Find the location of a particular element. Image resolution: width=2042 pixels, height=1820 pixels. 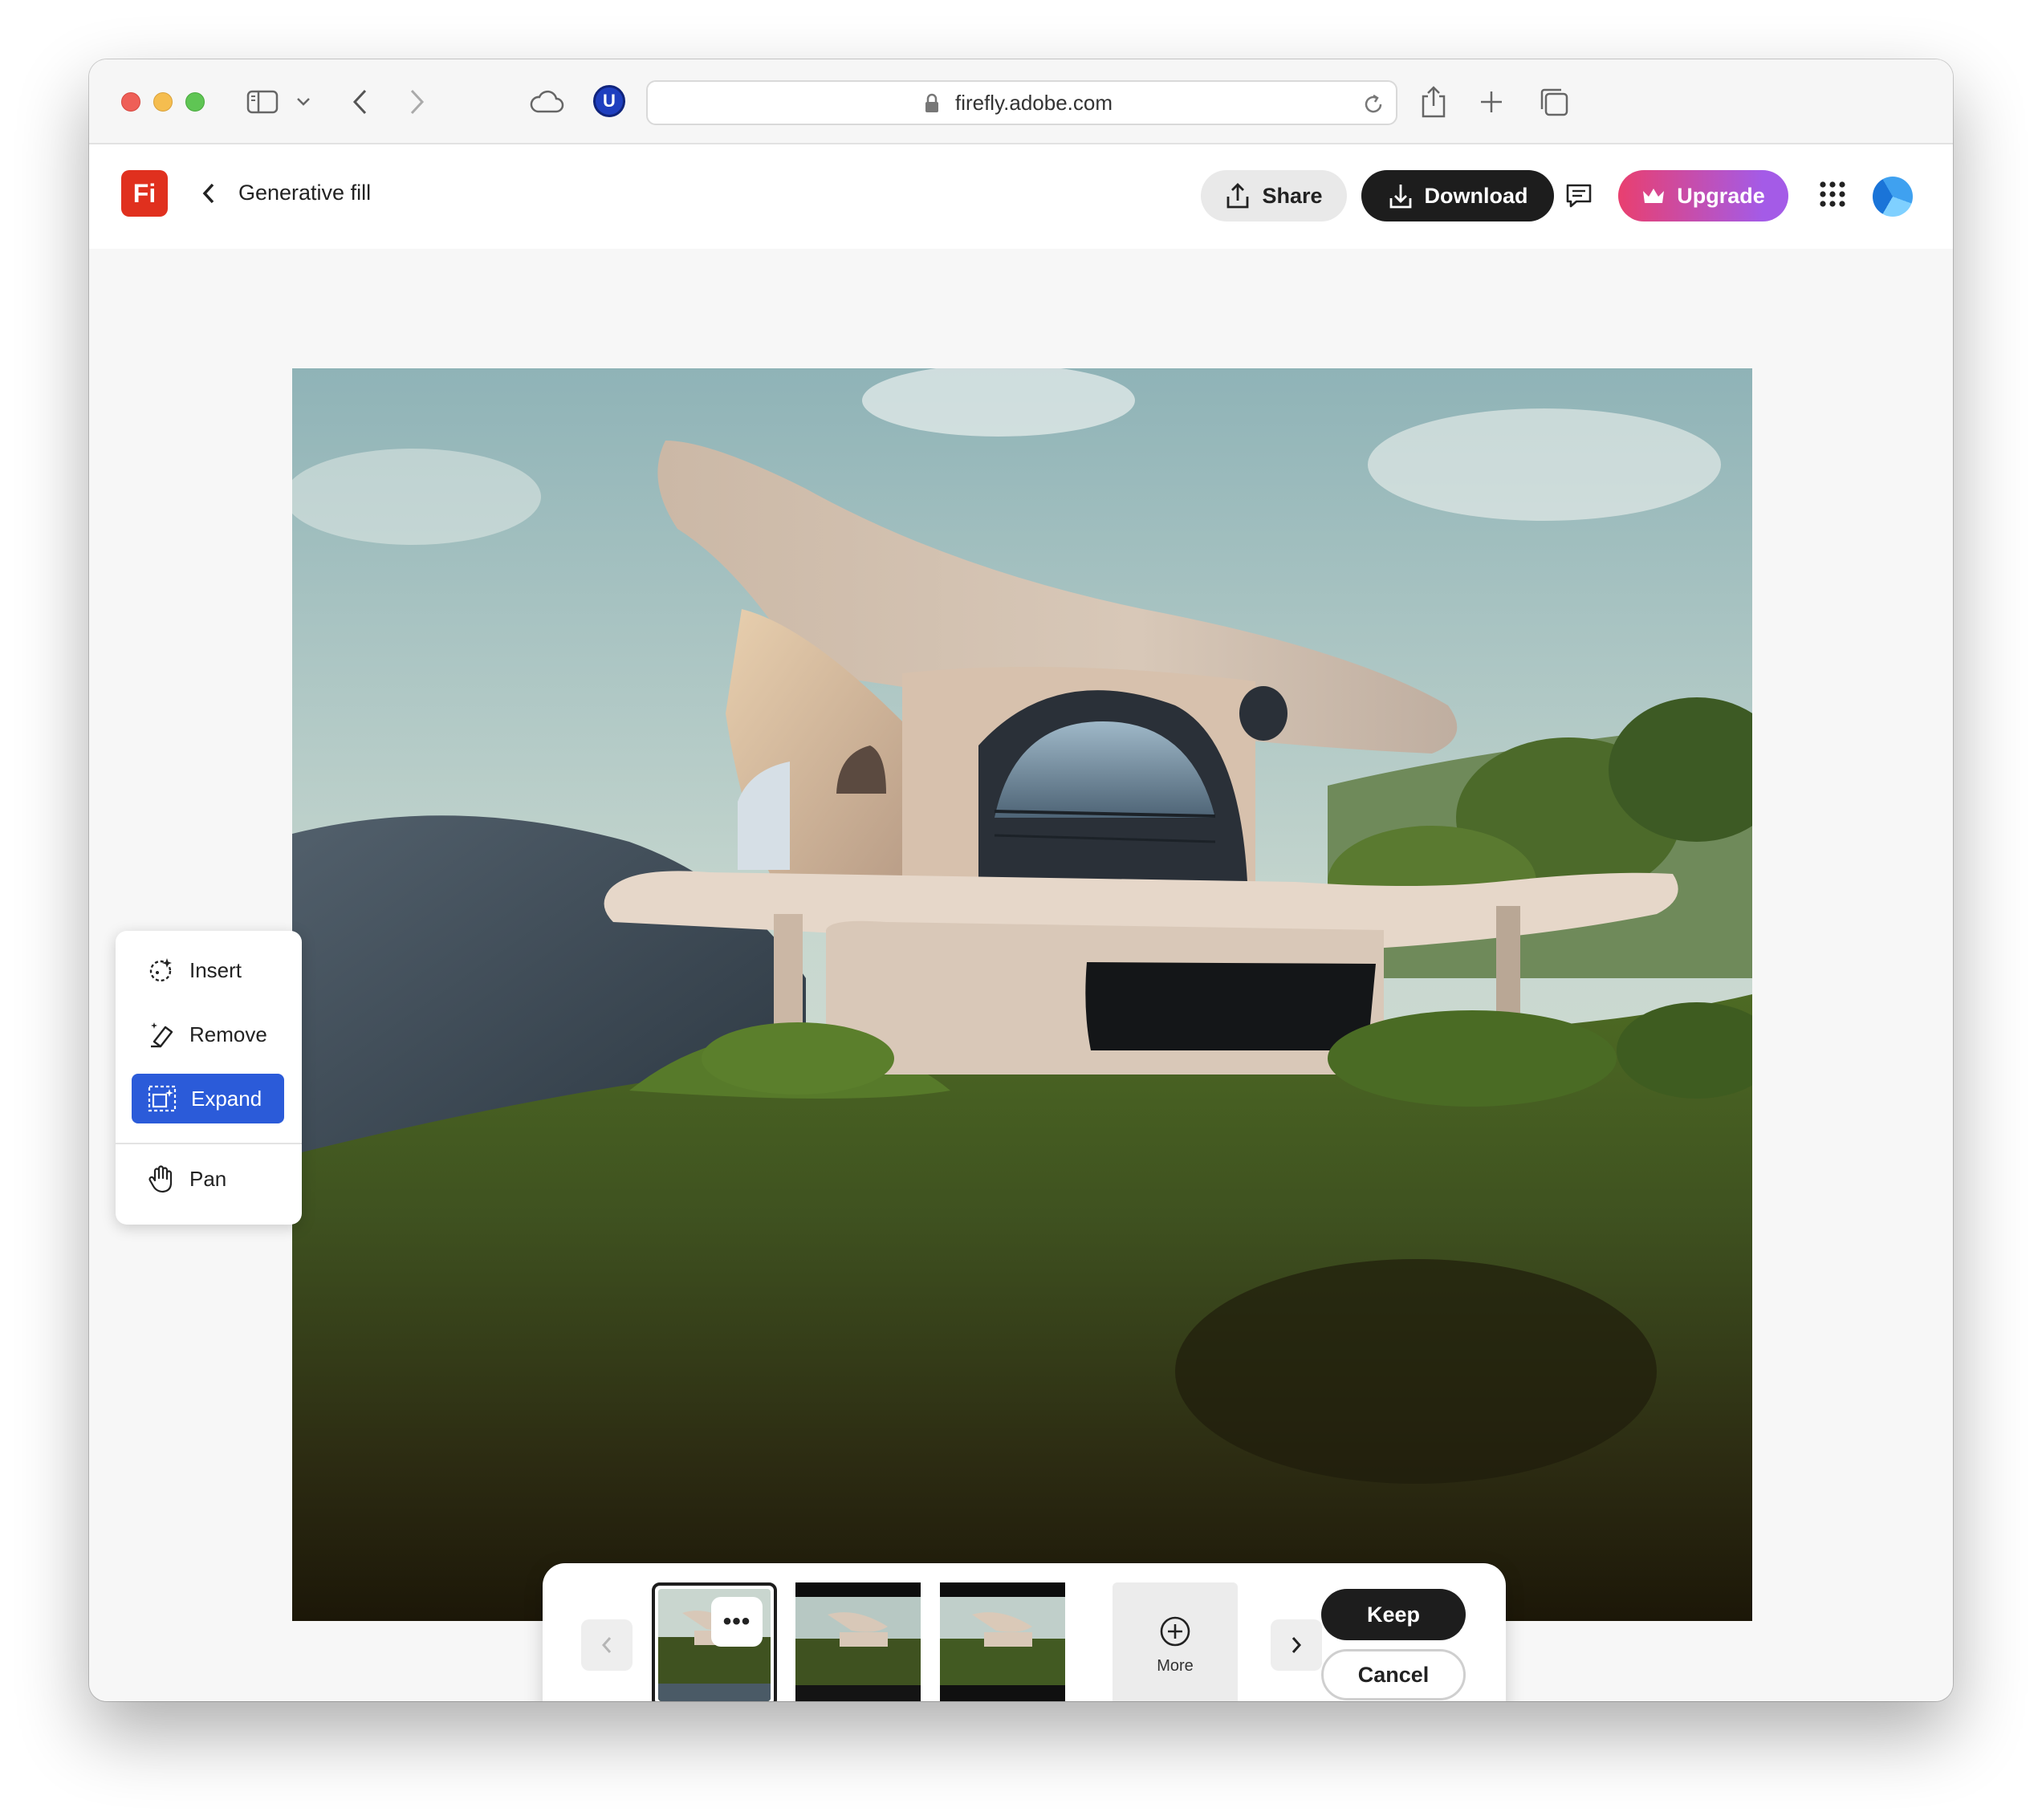

tab-overview-icon is located at coordinates (1554, 101).